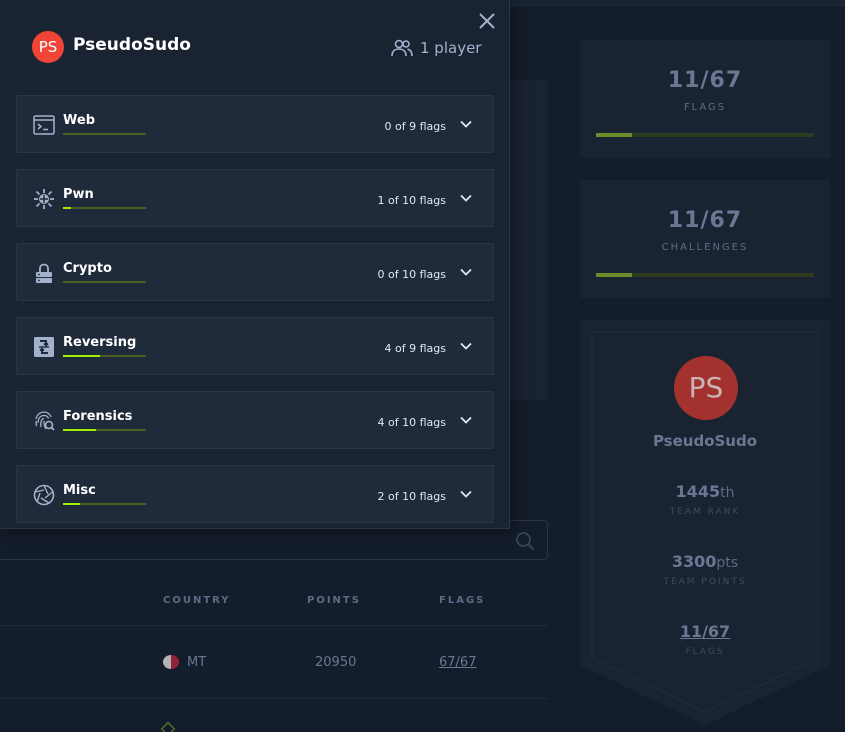  Describe the element at coordinates (45, 421) in the screenshot. I see `fingerprint-icon` at that location.